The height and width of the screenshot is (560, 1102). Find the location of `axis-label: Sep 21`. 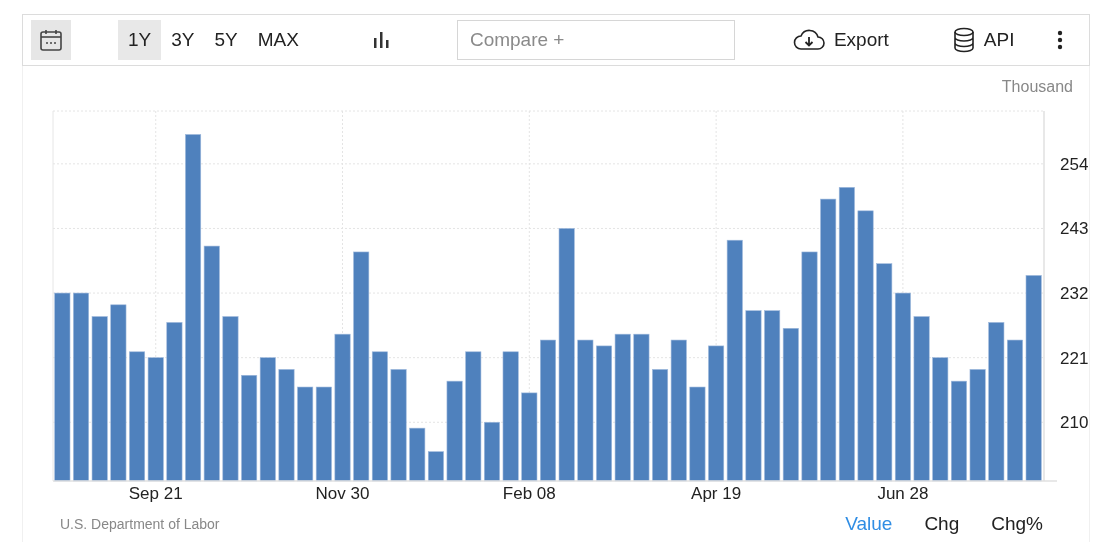

axis-label: Sep 21 is located at coordinates (155, 493).